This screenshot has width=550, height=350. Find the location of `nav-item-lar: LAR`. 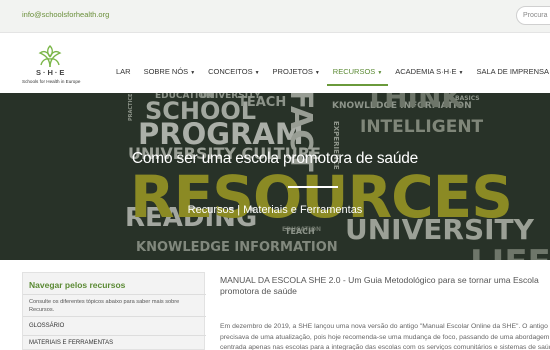

nav-item-lar: LAR is located at coordinates (123, 71).